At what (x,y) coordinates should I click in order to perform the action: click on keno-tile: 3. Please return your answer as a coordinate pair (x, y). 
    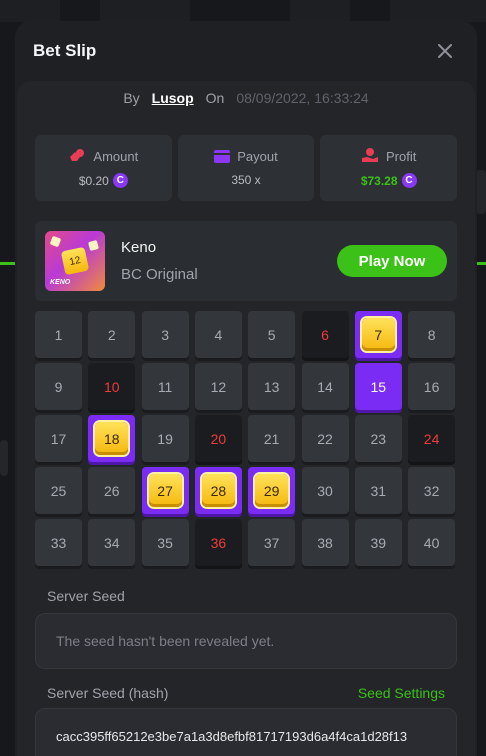
    Looking at the image, I should click on (165, 334).